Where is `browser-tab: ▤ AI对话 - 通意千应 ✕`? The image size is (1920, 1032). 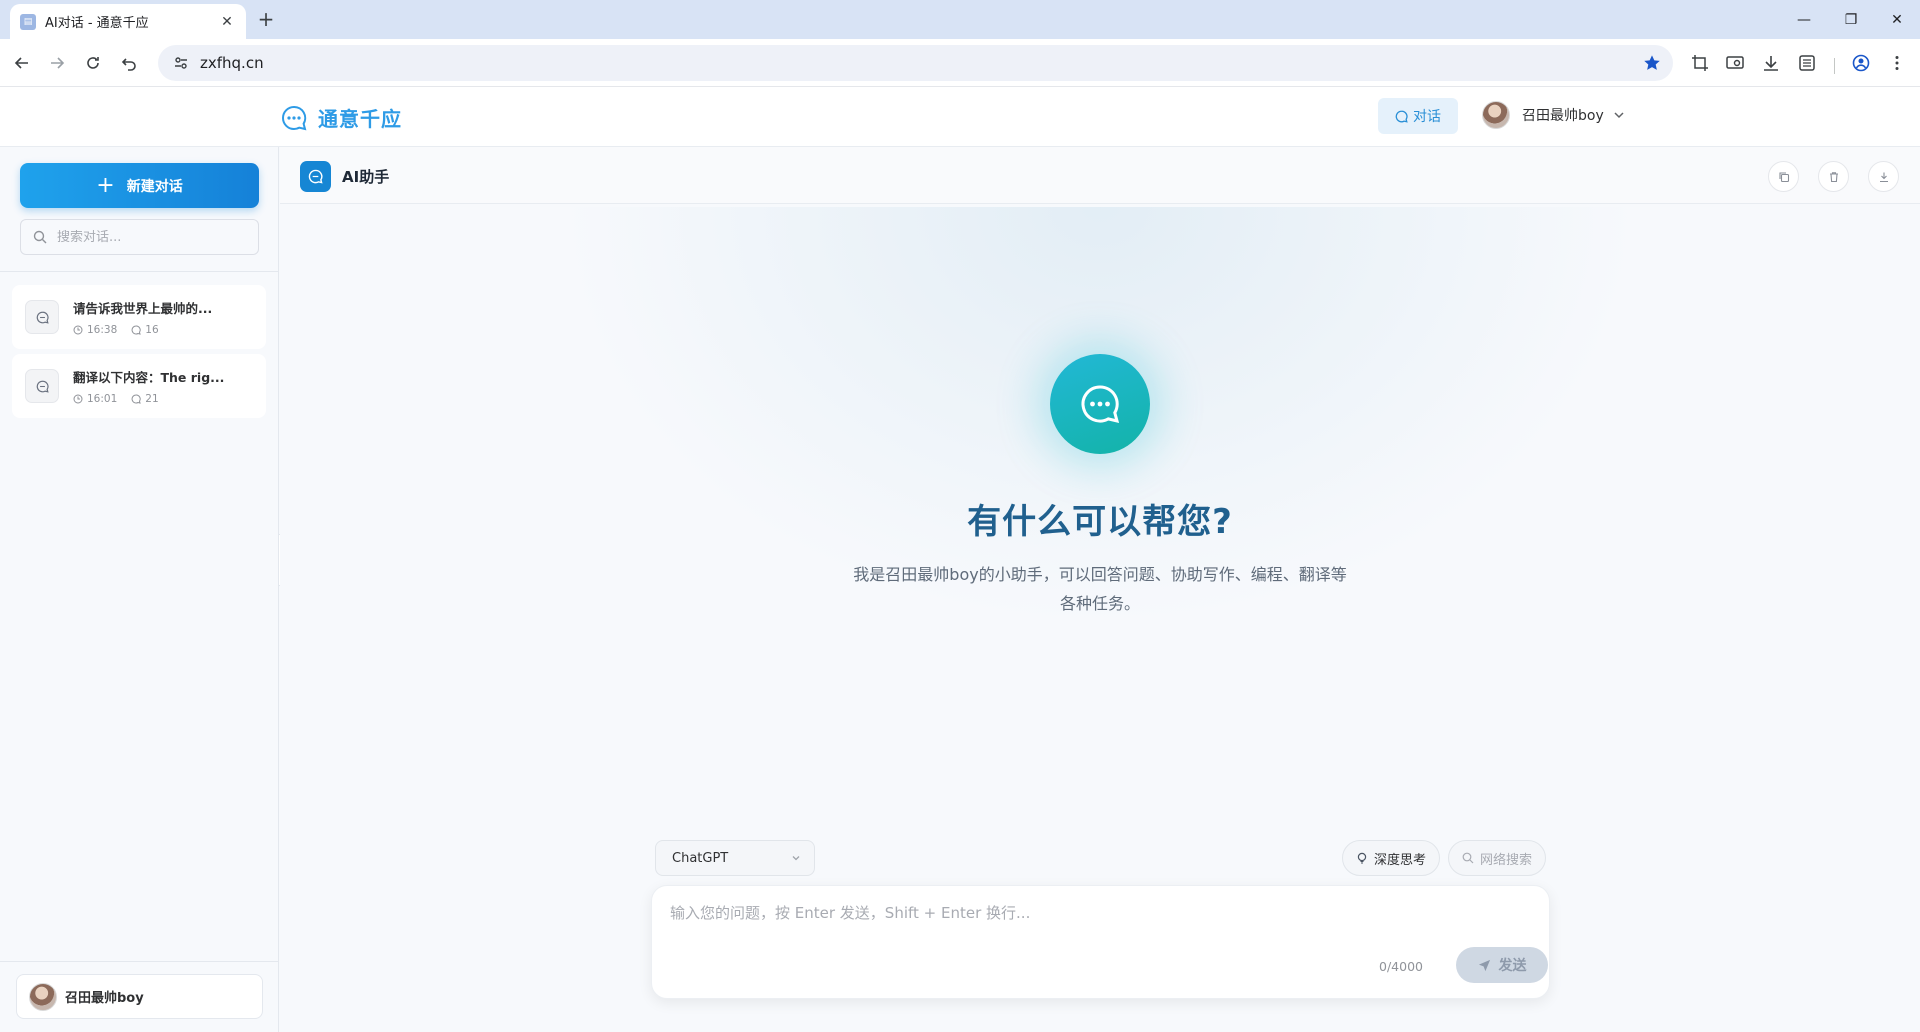
browser-tab: ▤ AI对话 - 通意千应 ✕ is located at coordinates (128, 21).